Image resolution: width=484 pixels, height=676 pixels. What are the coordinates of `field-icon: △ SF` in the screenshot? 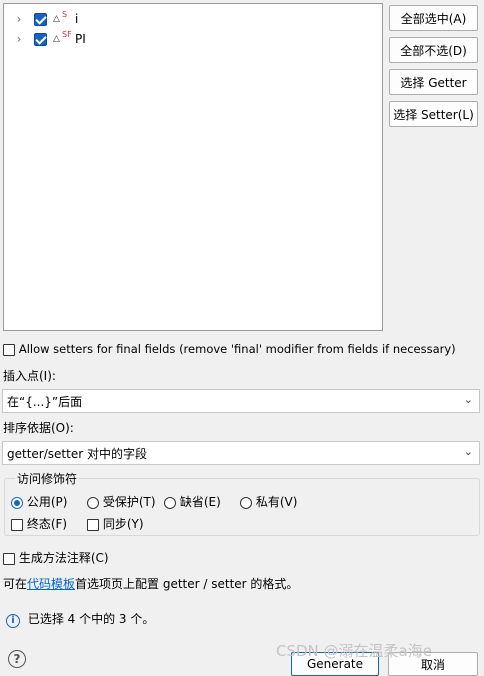 It's located at (62, 37).